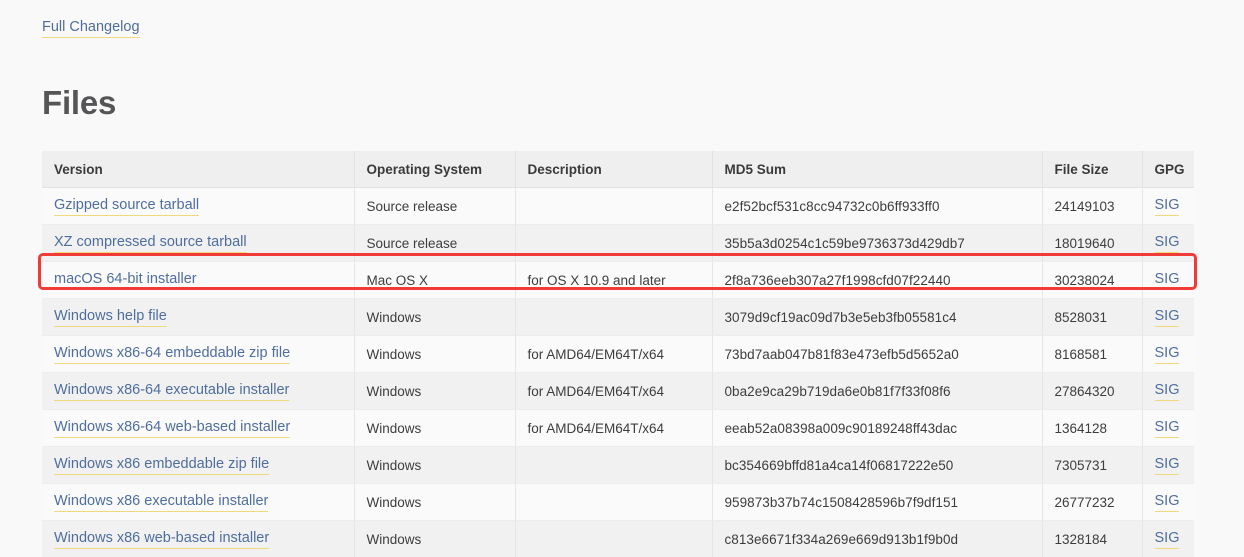 This screenshot has height=557, width=1244. Describe the element at coordinates (1092, 243) in the screenshot. I see `cell-file-size: 18019640` at that location.